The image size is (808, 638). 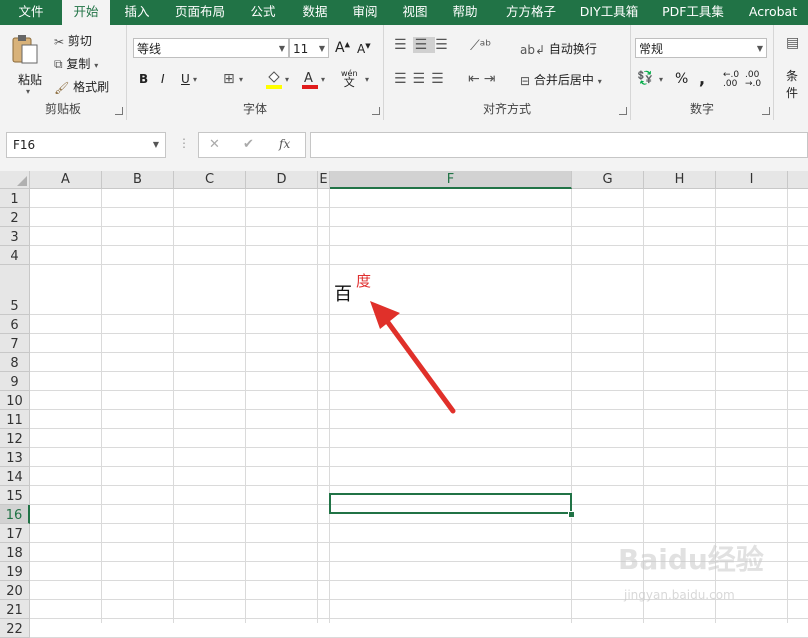 I want to click on tab-page-layout: 页面布局, so click(x=200, y=12).